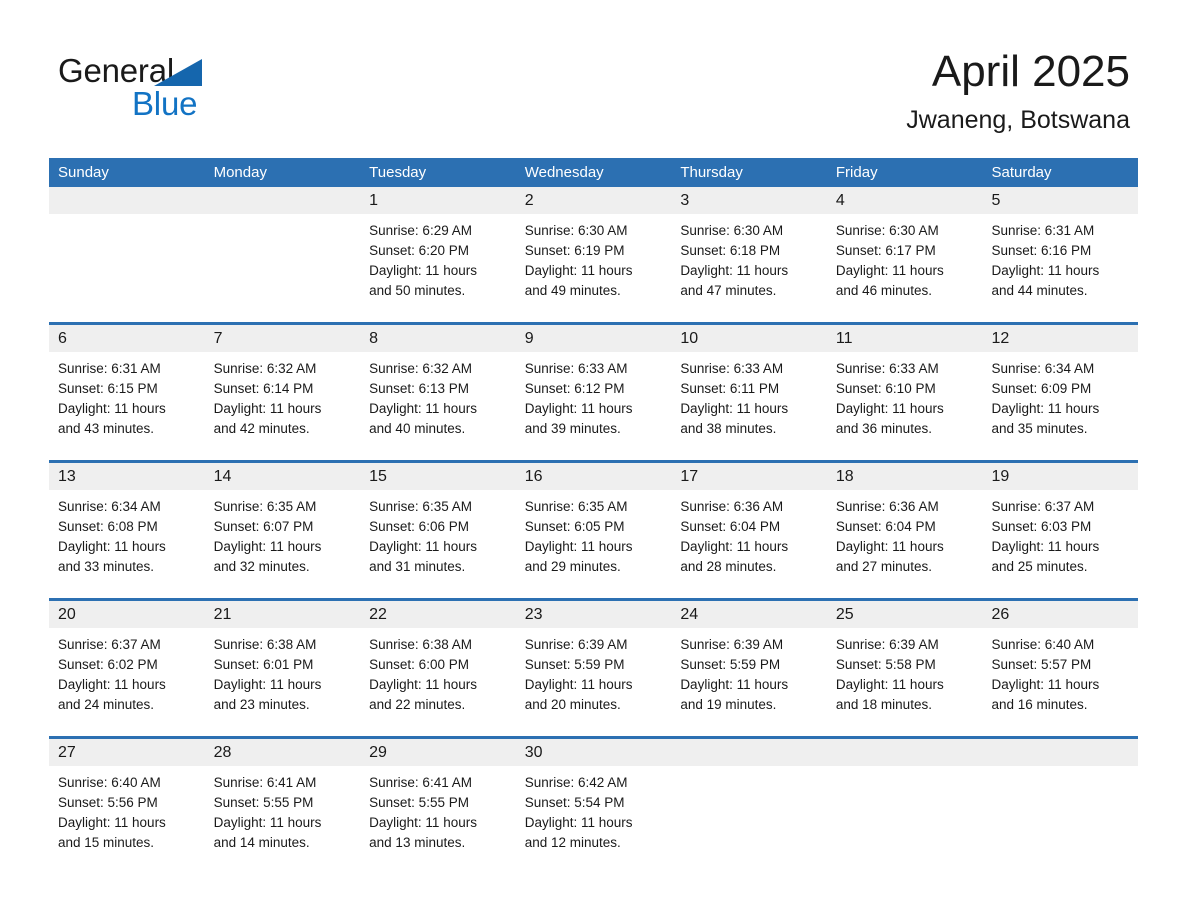  I want to click on day-number: 21, so click(283, 614).